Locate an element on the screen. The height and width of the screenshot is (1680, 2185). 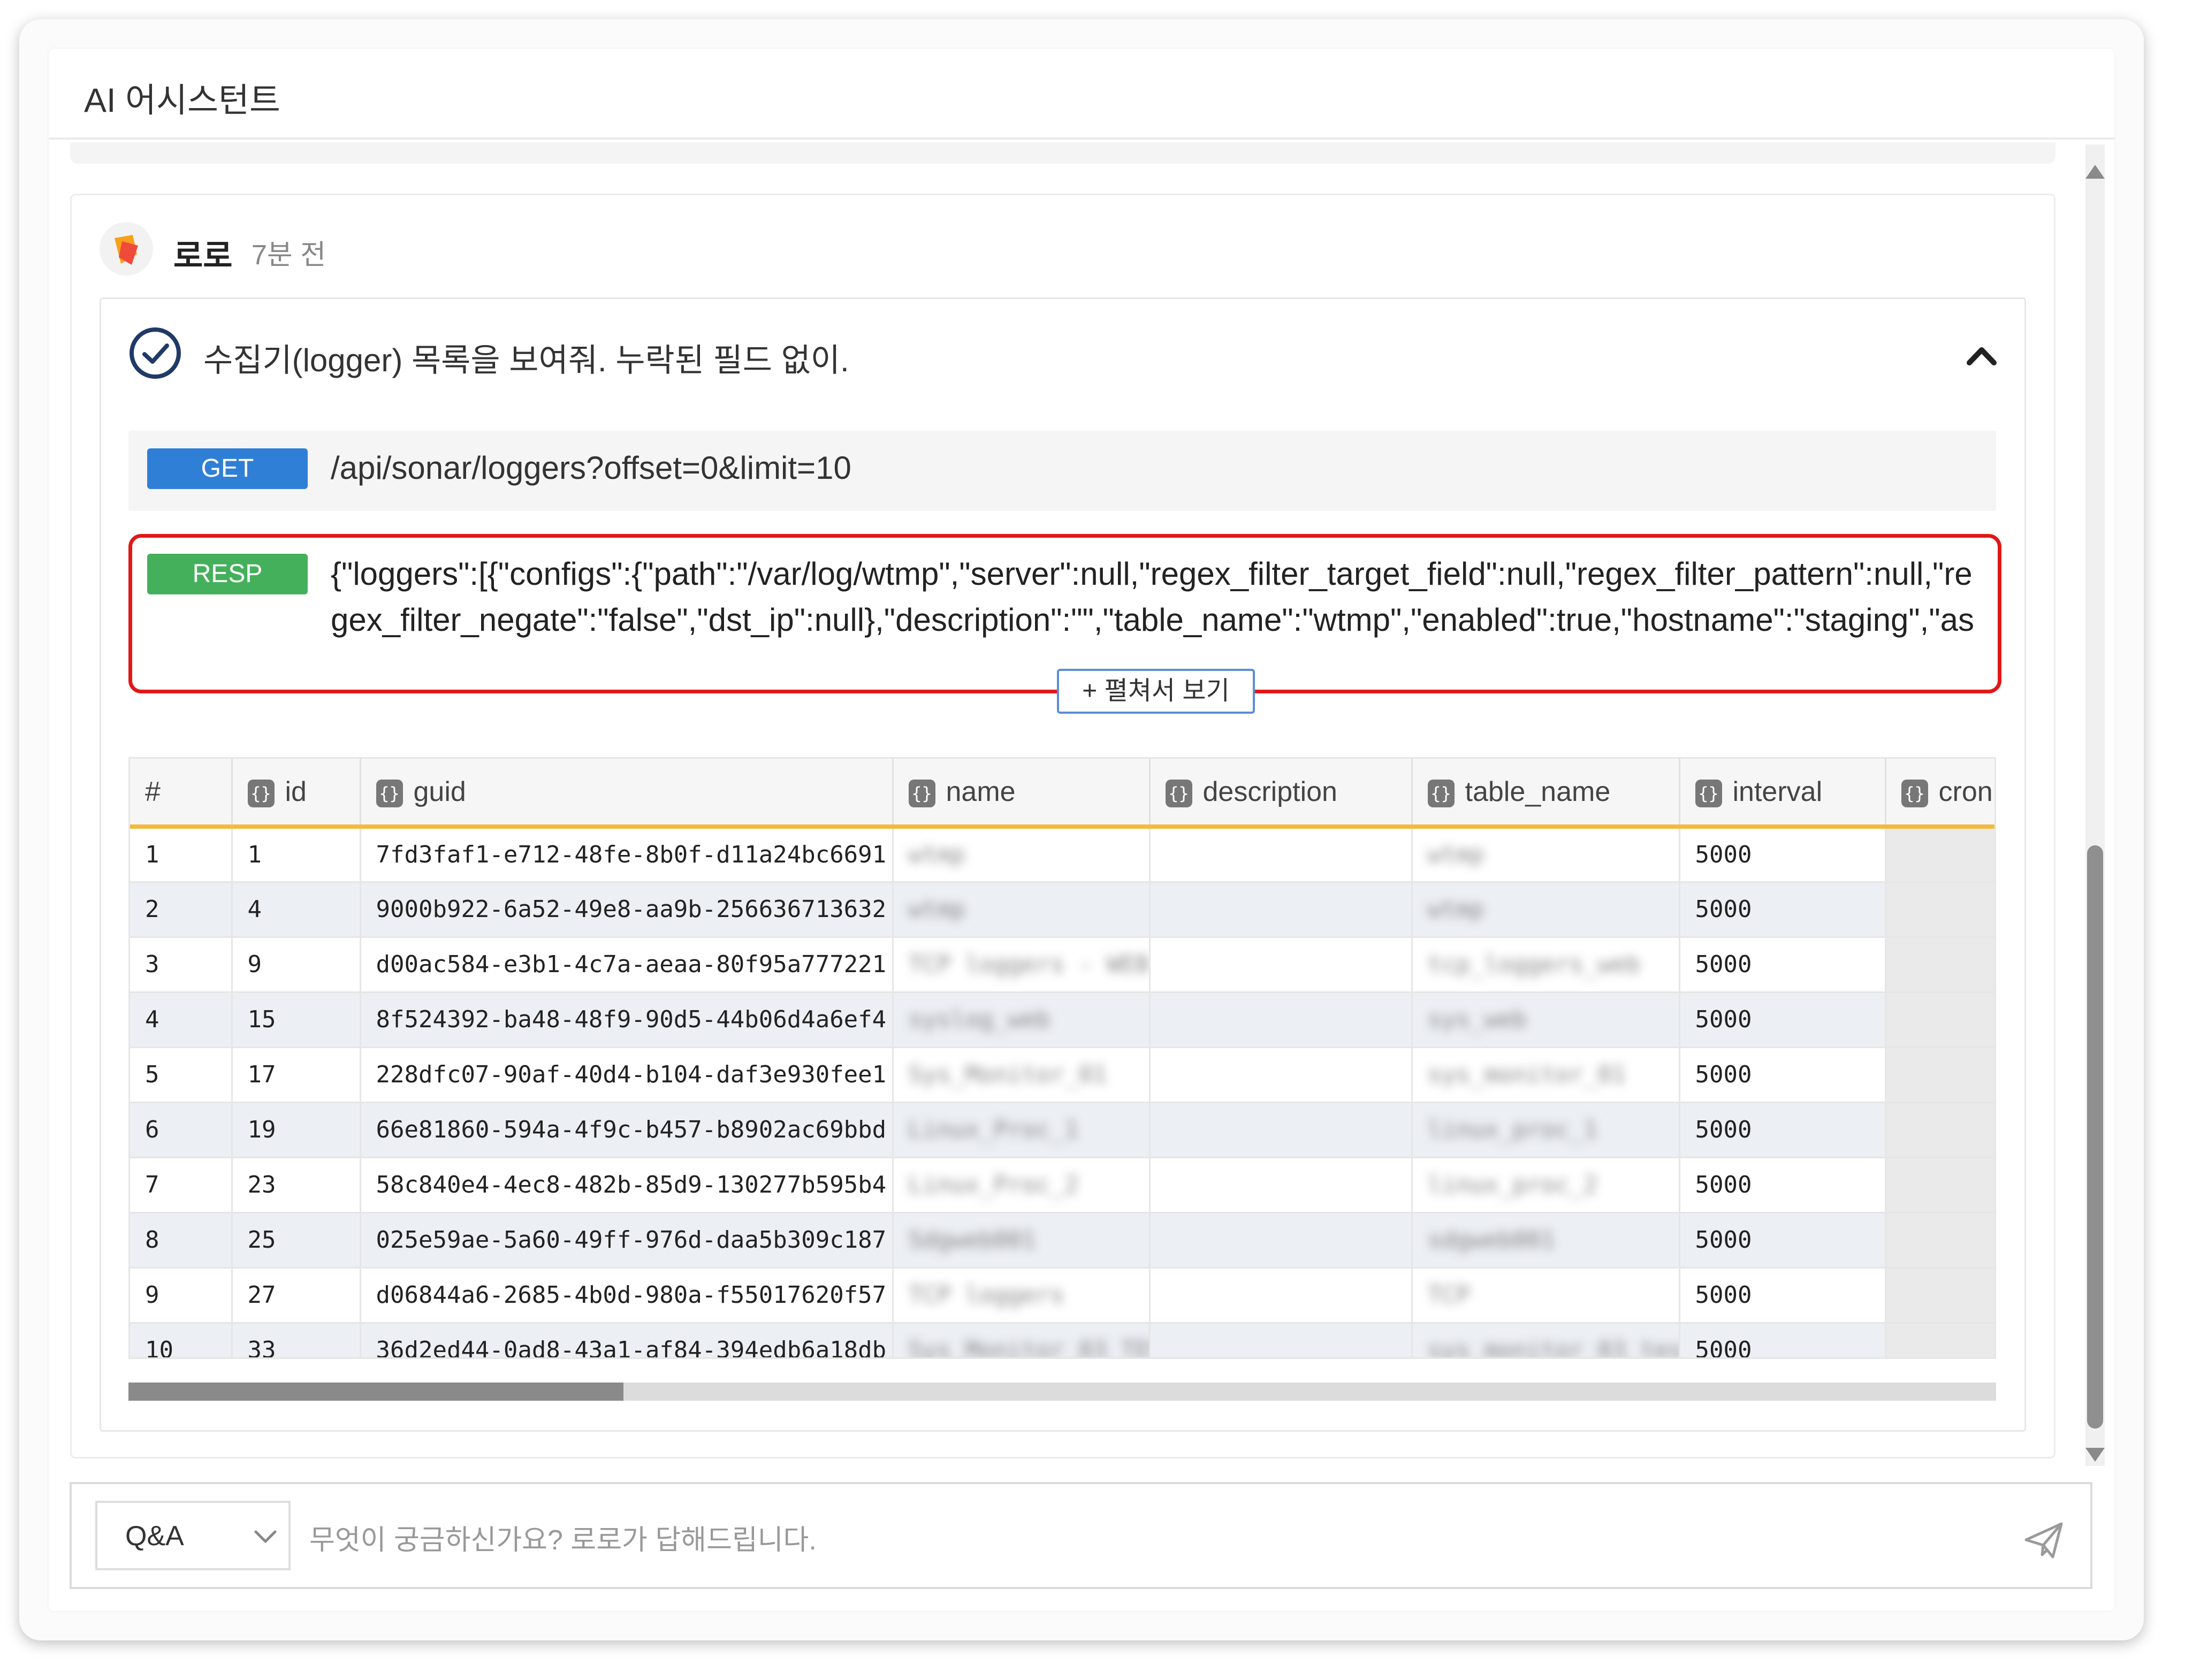
panel-title: AI 어시스턴트 is located at coordinates (182, 100).